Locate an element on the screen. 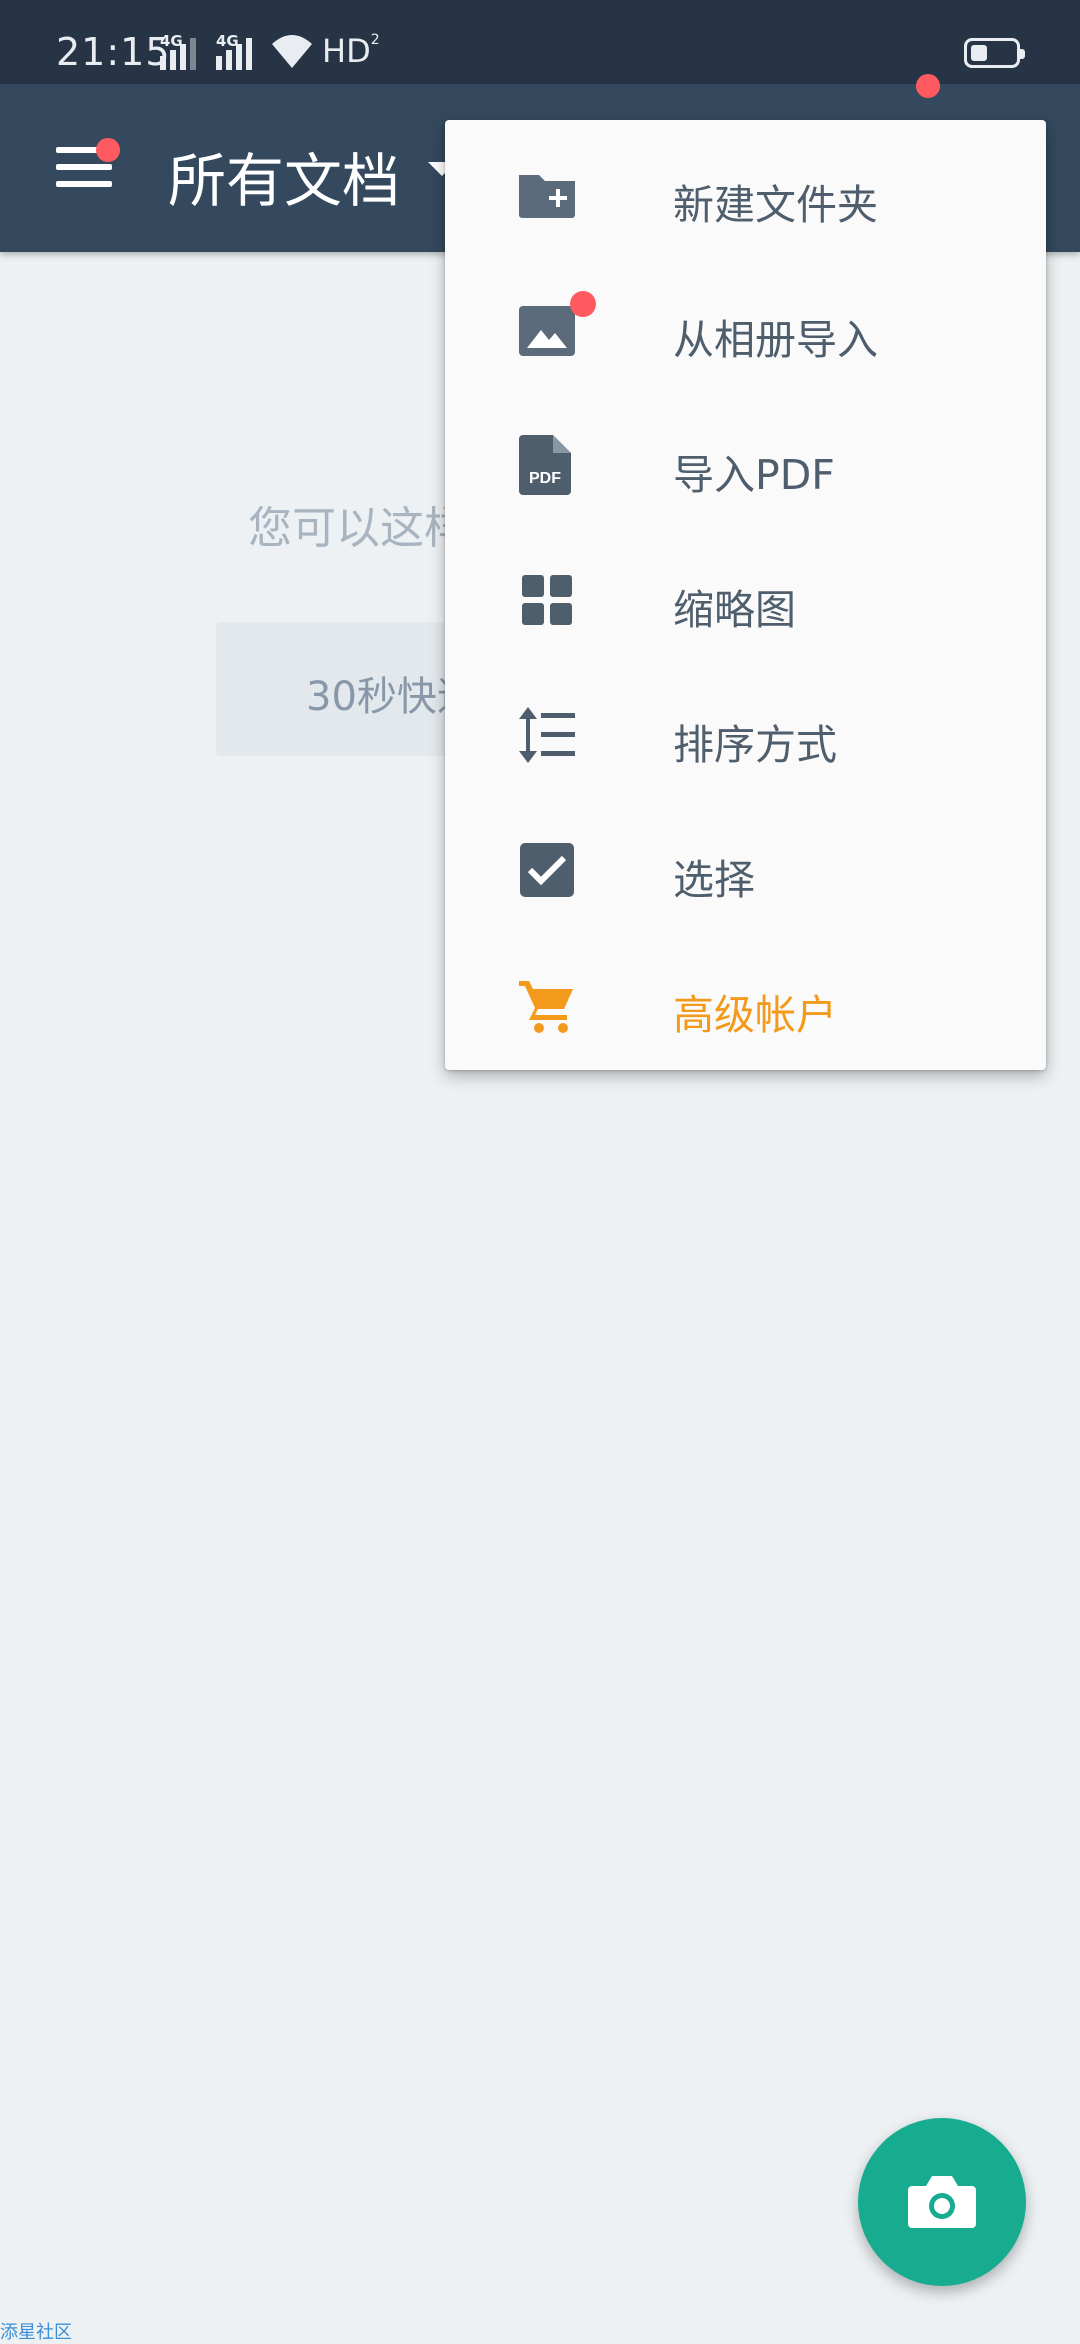 This screenshot has height=2344, width=1080. signal-icon-2: 4G is located at coordinates (234, 51).